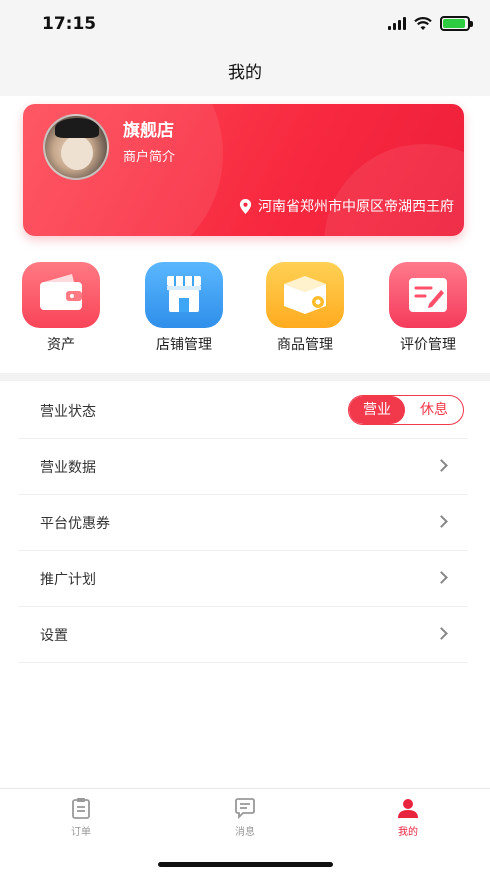 This screenshot has height=876, width=490. I want to click on menu-item-settings: 设置, so click(243, 635).